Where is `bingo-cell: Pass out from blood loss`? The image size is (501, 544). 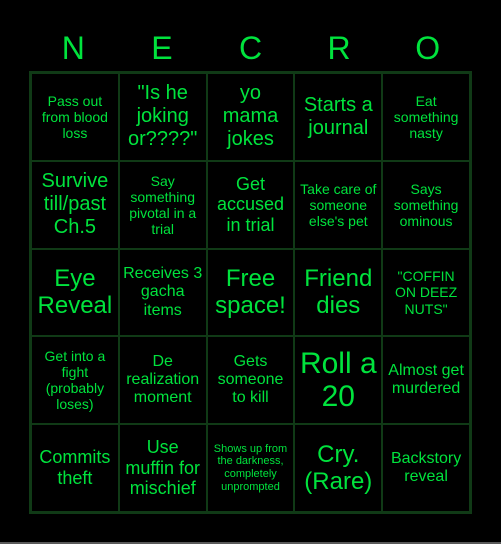
bingo-cell: Pass out from blood loss is located at coordinates (75, 117).